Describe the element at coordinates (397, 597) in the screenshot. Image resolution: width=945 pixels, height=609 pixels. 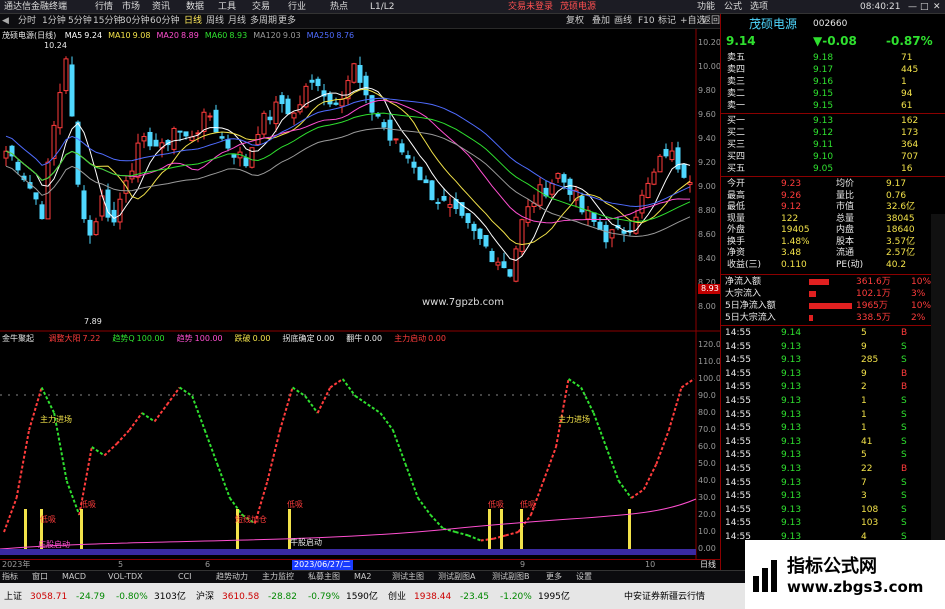
I see `index-name: 创业` at that location.